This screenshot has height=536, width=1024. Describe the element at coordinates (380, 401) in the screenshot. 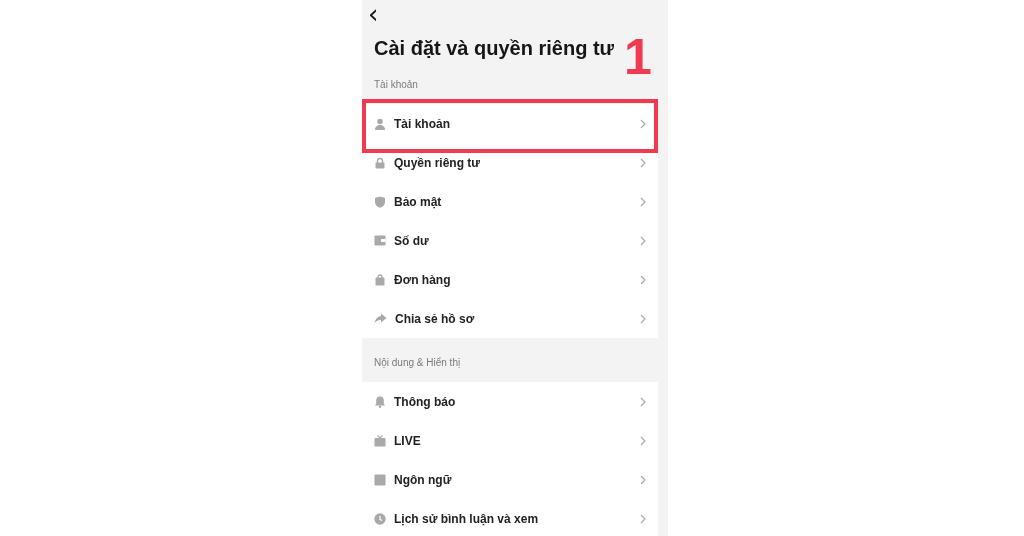

I see `bell-icon` at that location.